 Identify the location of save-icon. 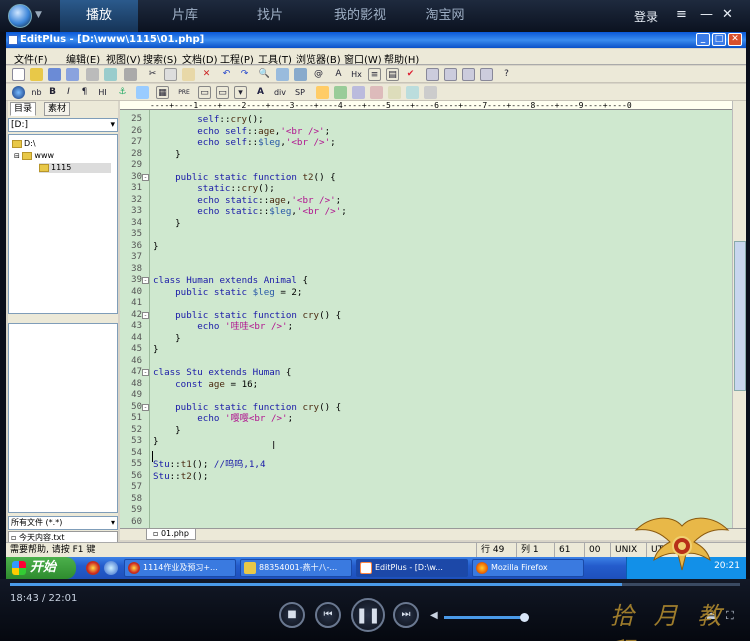
(54, 74).